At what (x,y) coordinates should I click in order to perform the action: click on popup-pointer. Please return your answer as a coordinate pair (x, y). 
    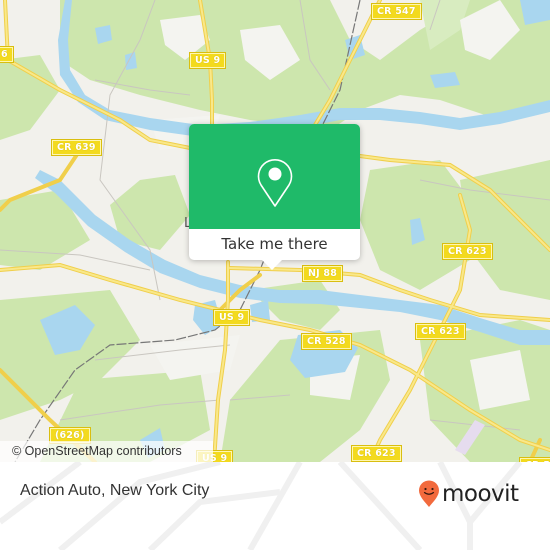
    Looking at the image, I should click on (272, 265).